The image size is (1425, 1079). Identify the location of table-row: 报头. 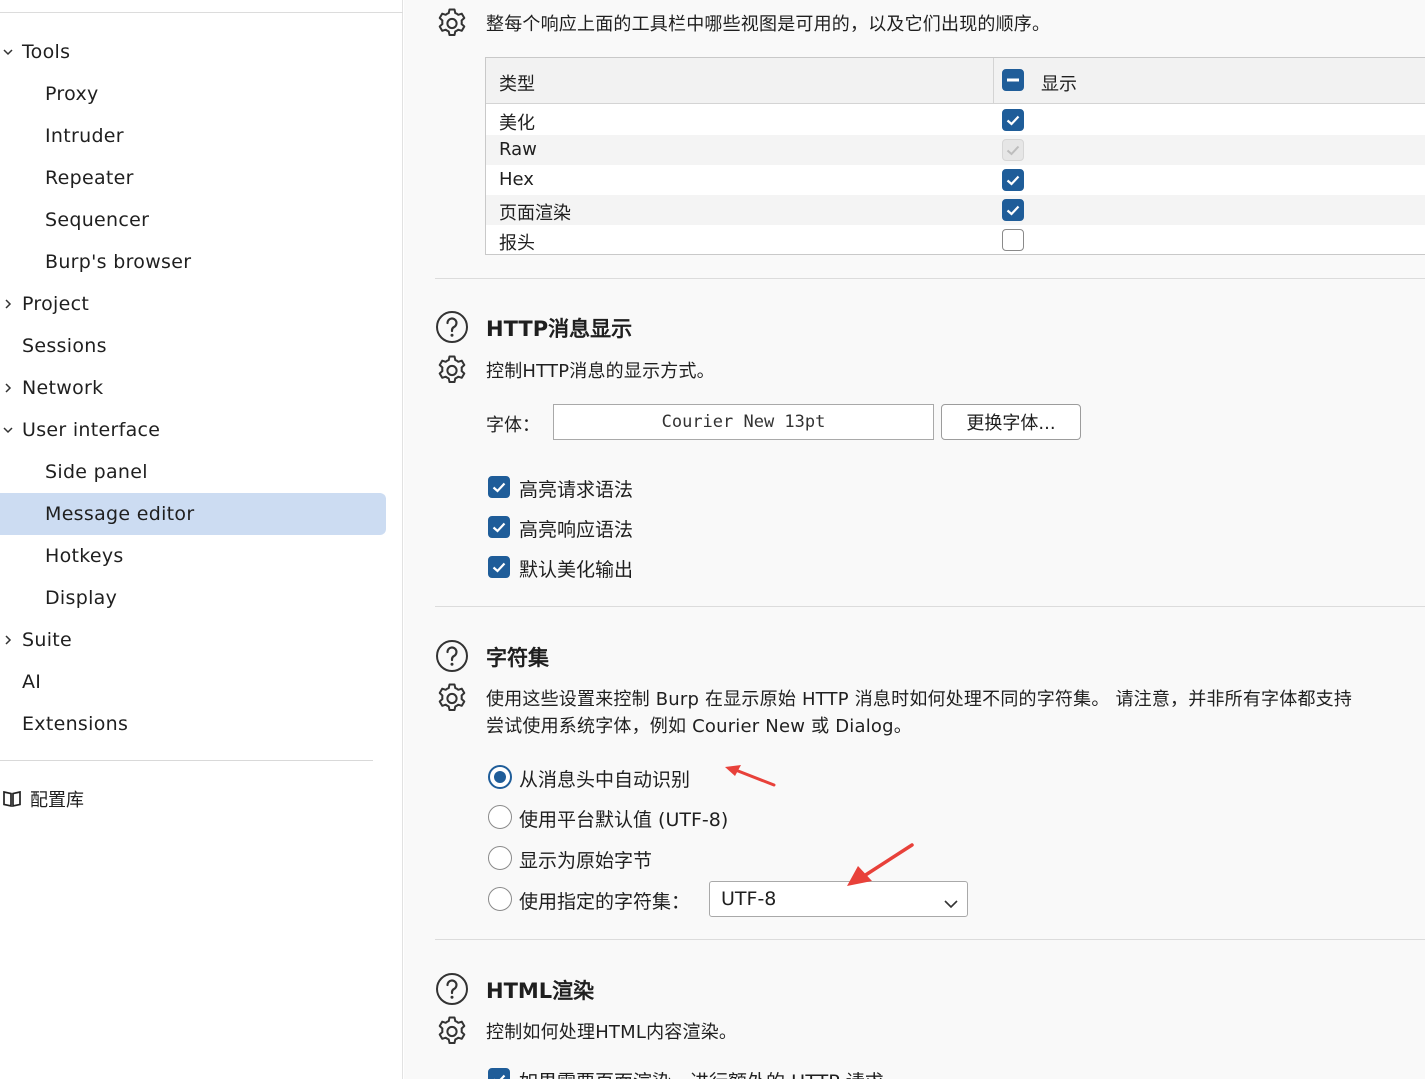
(955, 240).